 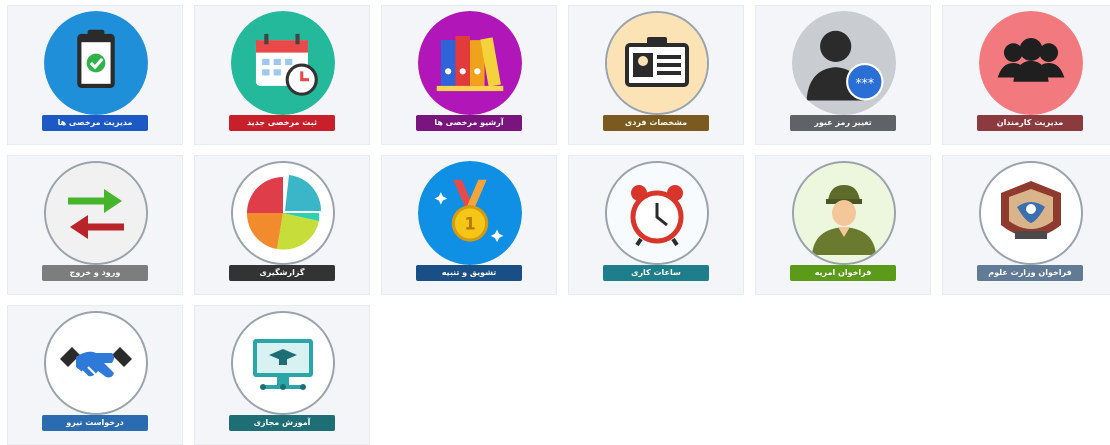 What do you see at coordinates (470, 63) in the screenshot?
I see `archive-binders-icon` at bounding box center [470, 63].